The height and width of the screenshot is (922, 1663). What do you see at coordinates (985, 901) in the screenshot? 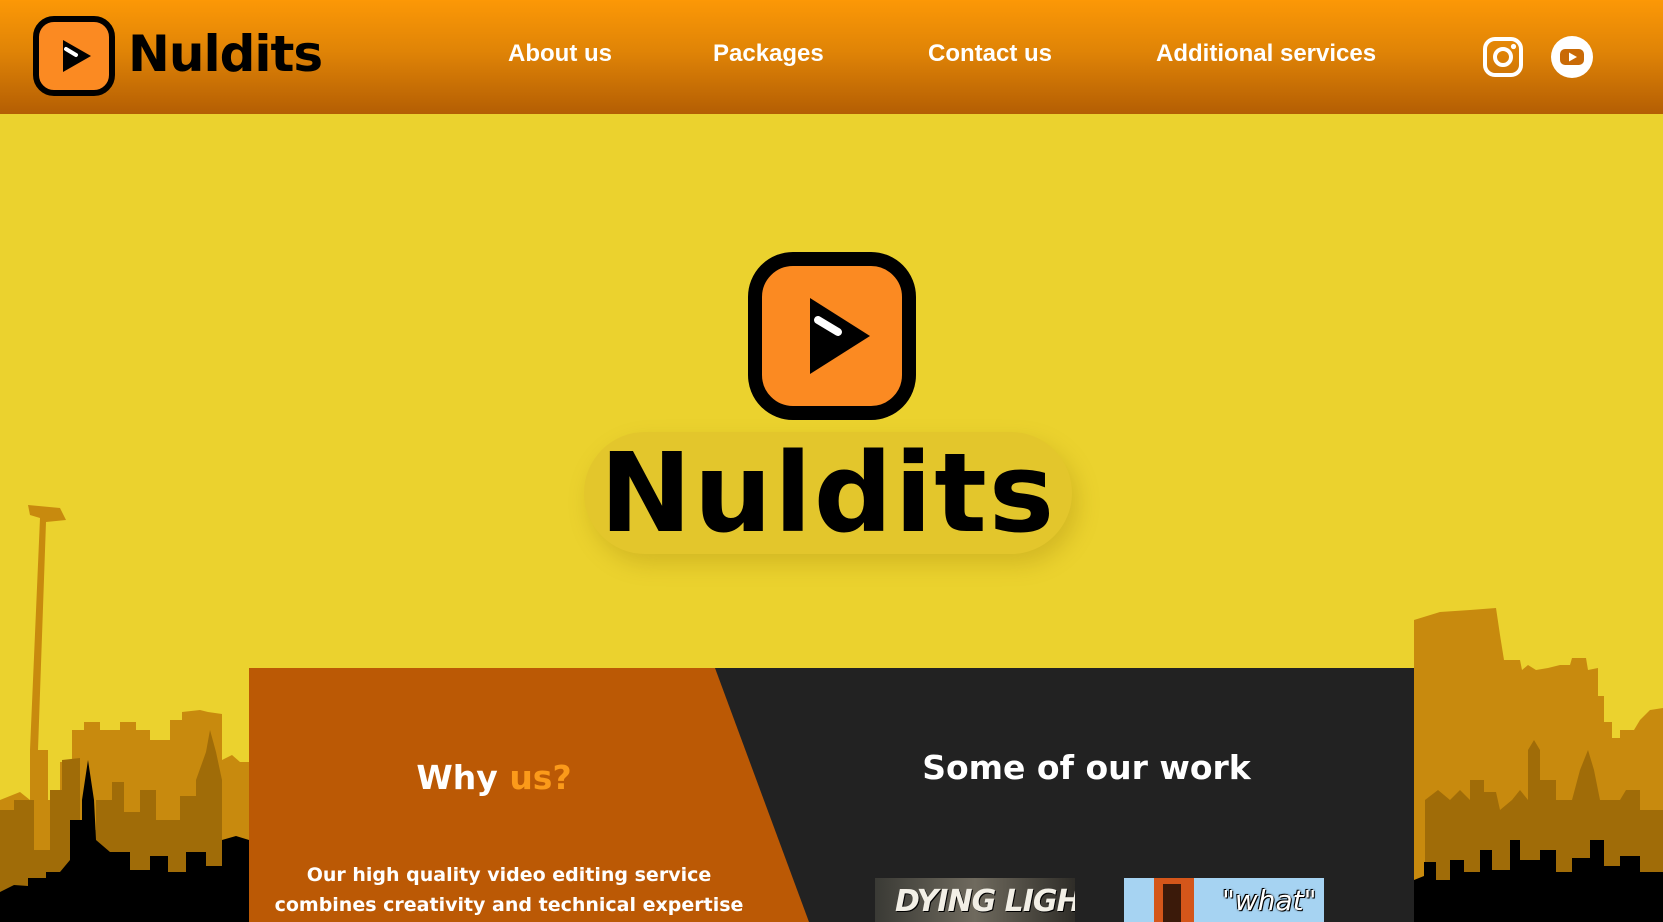
I see `thumbnail-title: DYING LIGHT` at bounding box center [985, 901].